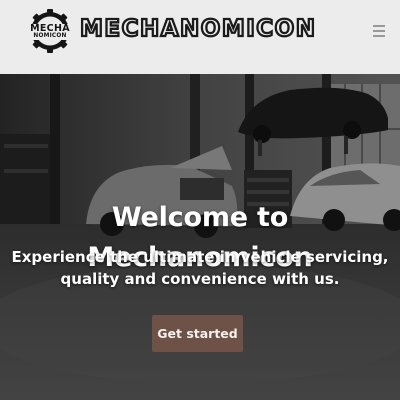 The height and width of the screenshot is (400, 400). Describe the element at coordinates (50, 31) in the screenshot. I see `logo: MECHA NOMICON` at that location.